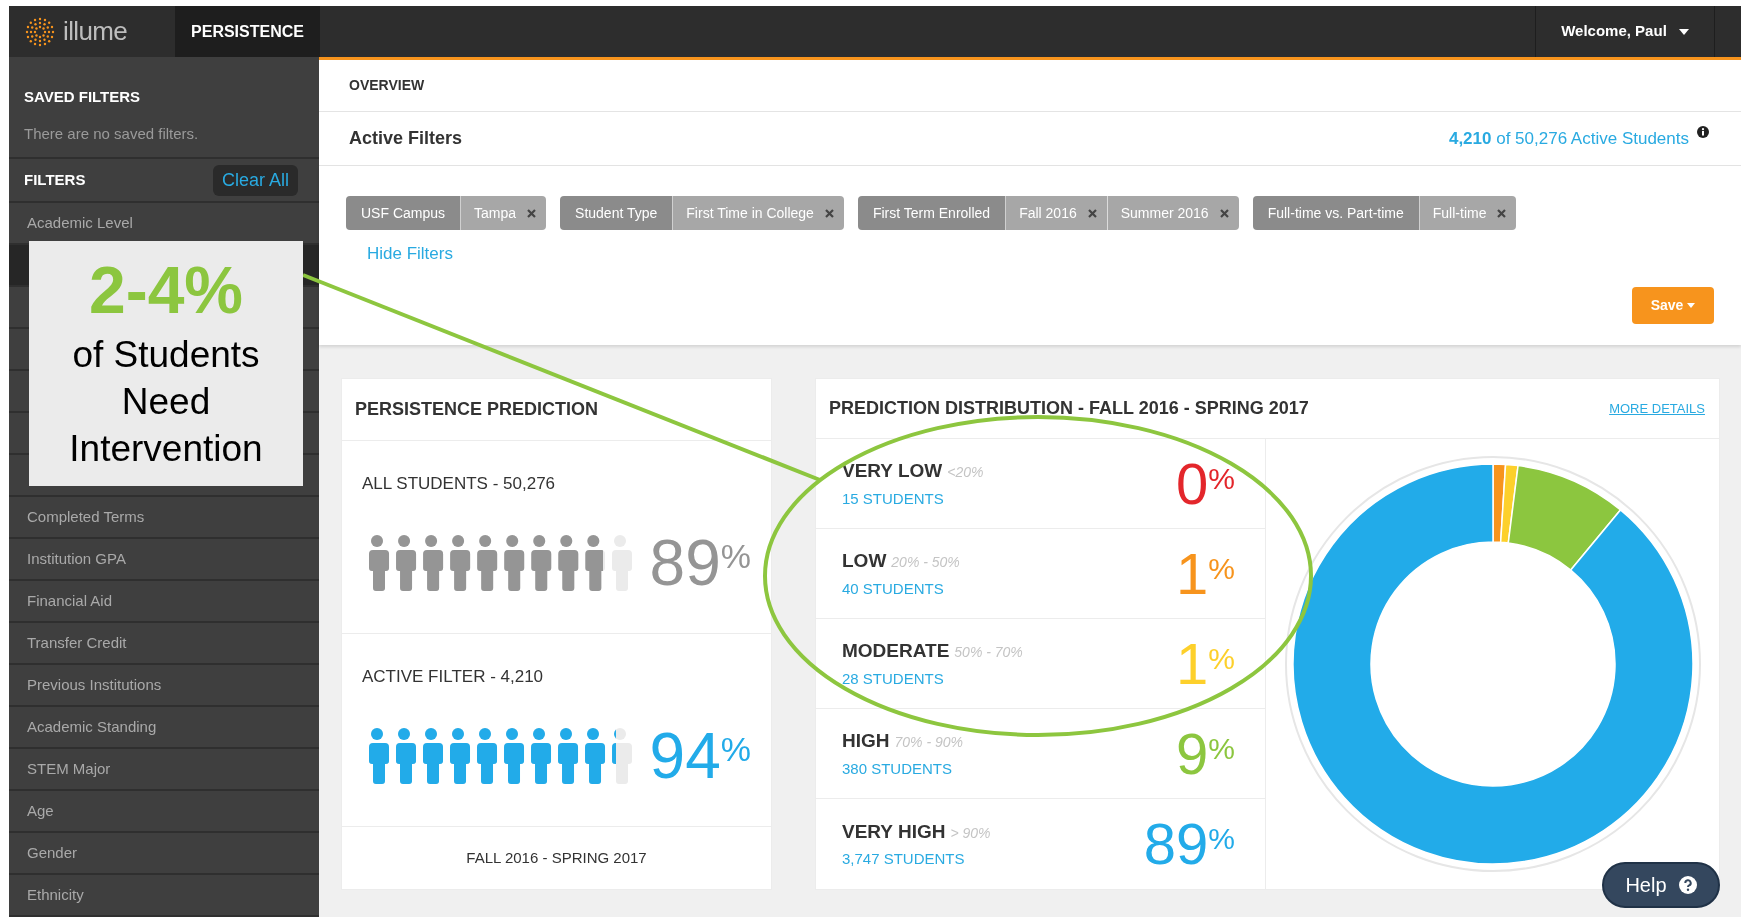  I want to click on section-title: SAVED FILTERS, so click(83, 97).